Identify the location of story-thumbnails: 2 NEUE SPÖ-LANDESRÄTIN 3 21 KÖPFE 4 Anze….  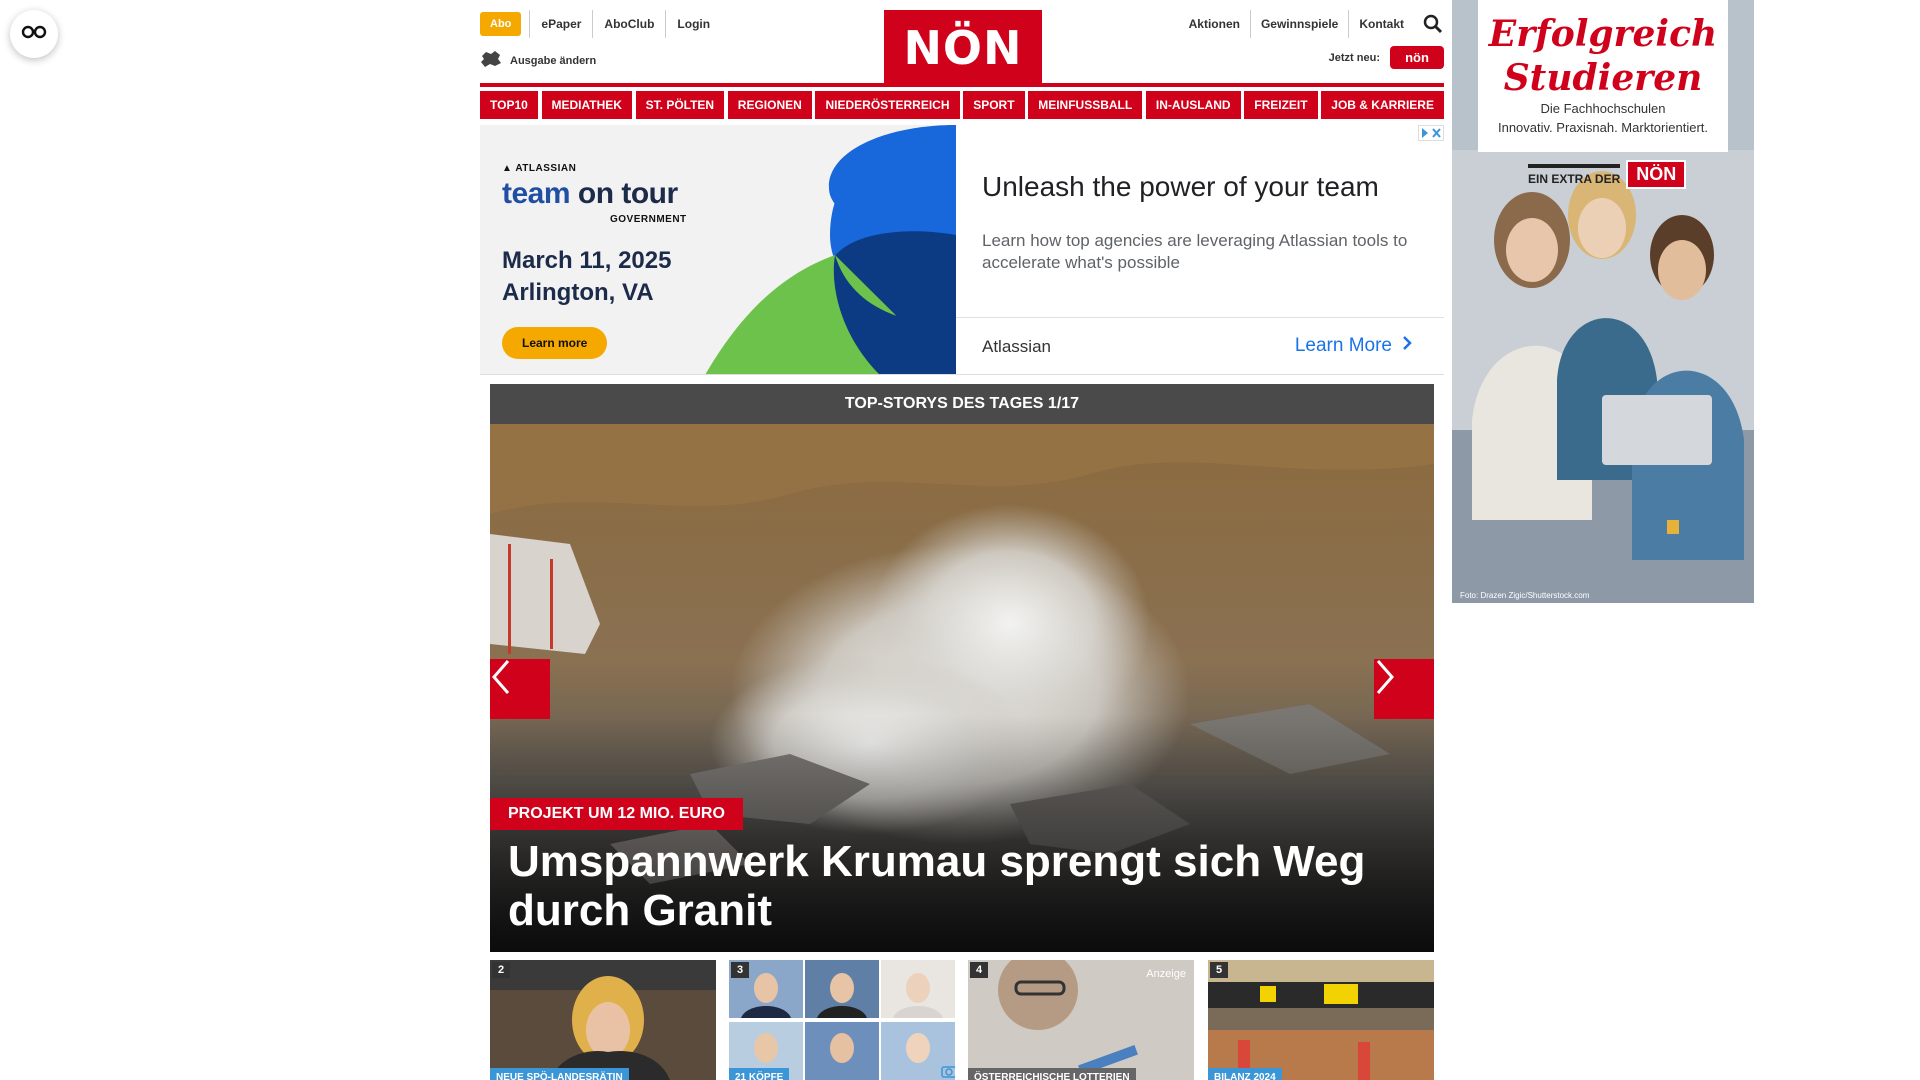
(962, 1020).